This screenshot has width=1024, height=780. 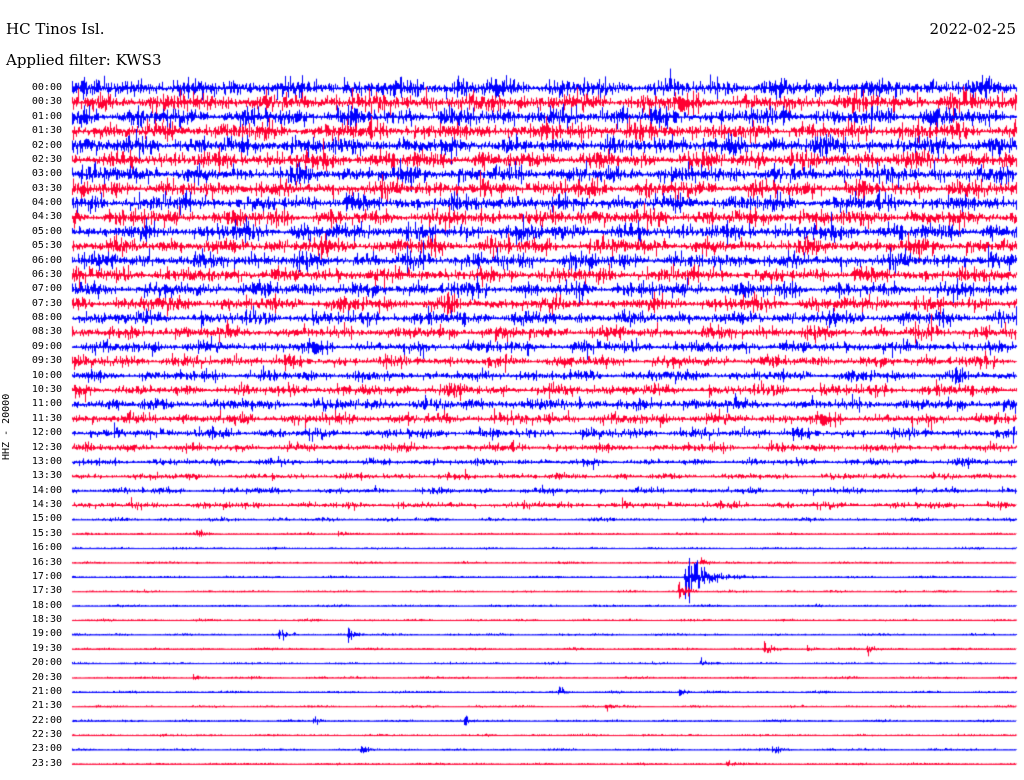 I want to click on time-label: 02:00, so click(x=46, y=145).